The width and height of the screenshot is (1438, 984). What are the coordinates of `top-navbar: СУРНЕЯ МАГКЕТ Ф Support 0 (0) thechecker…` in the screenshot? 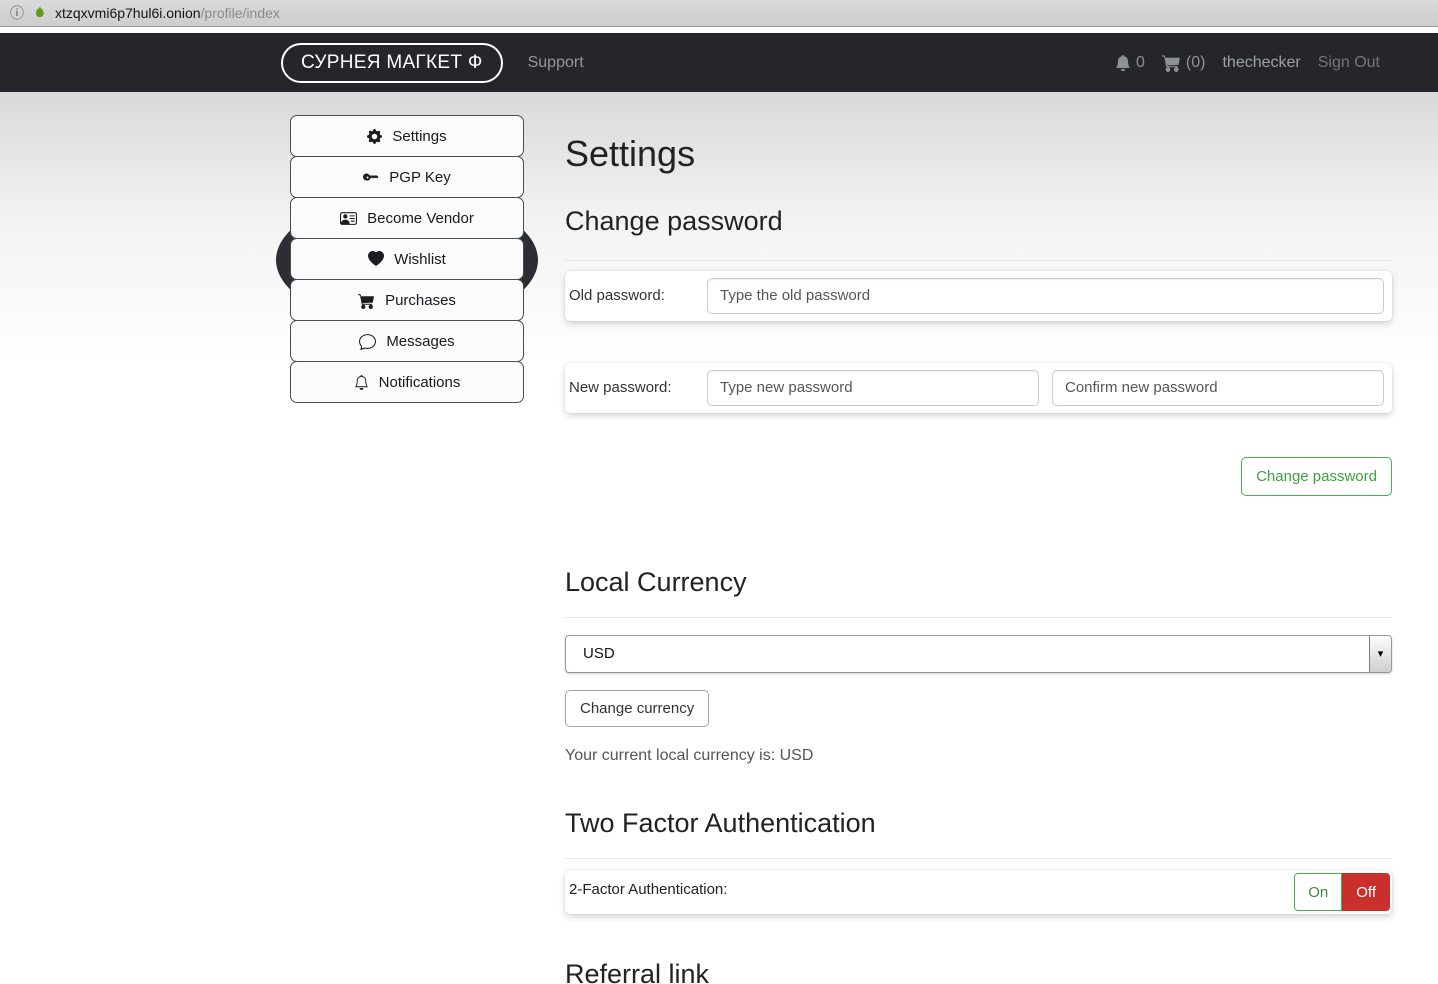 It's located at (719, 62).